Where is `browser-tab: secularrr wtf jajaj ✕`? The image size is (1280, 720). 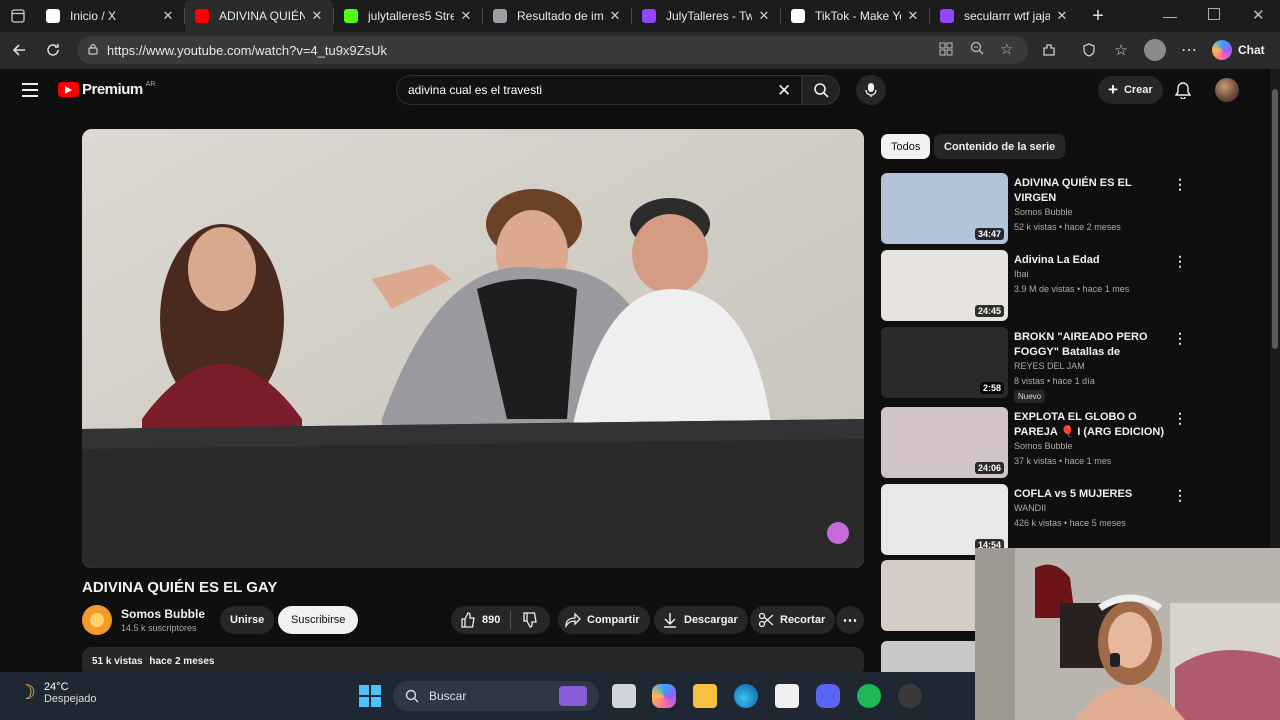 browser-tab: secularrr wtf jajaj ✕ is located at coordinates (1004, 16).